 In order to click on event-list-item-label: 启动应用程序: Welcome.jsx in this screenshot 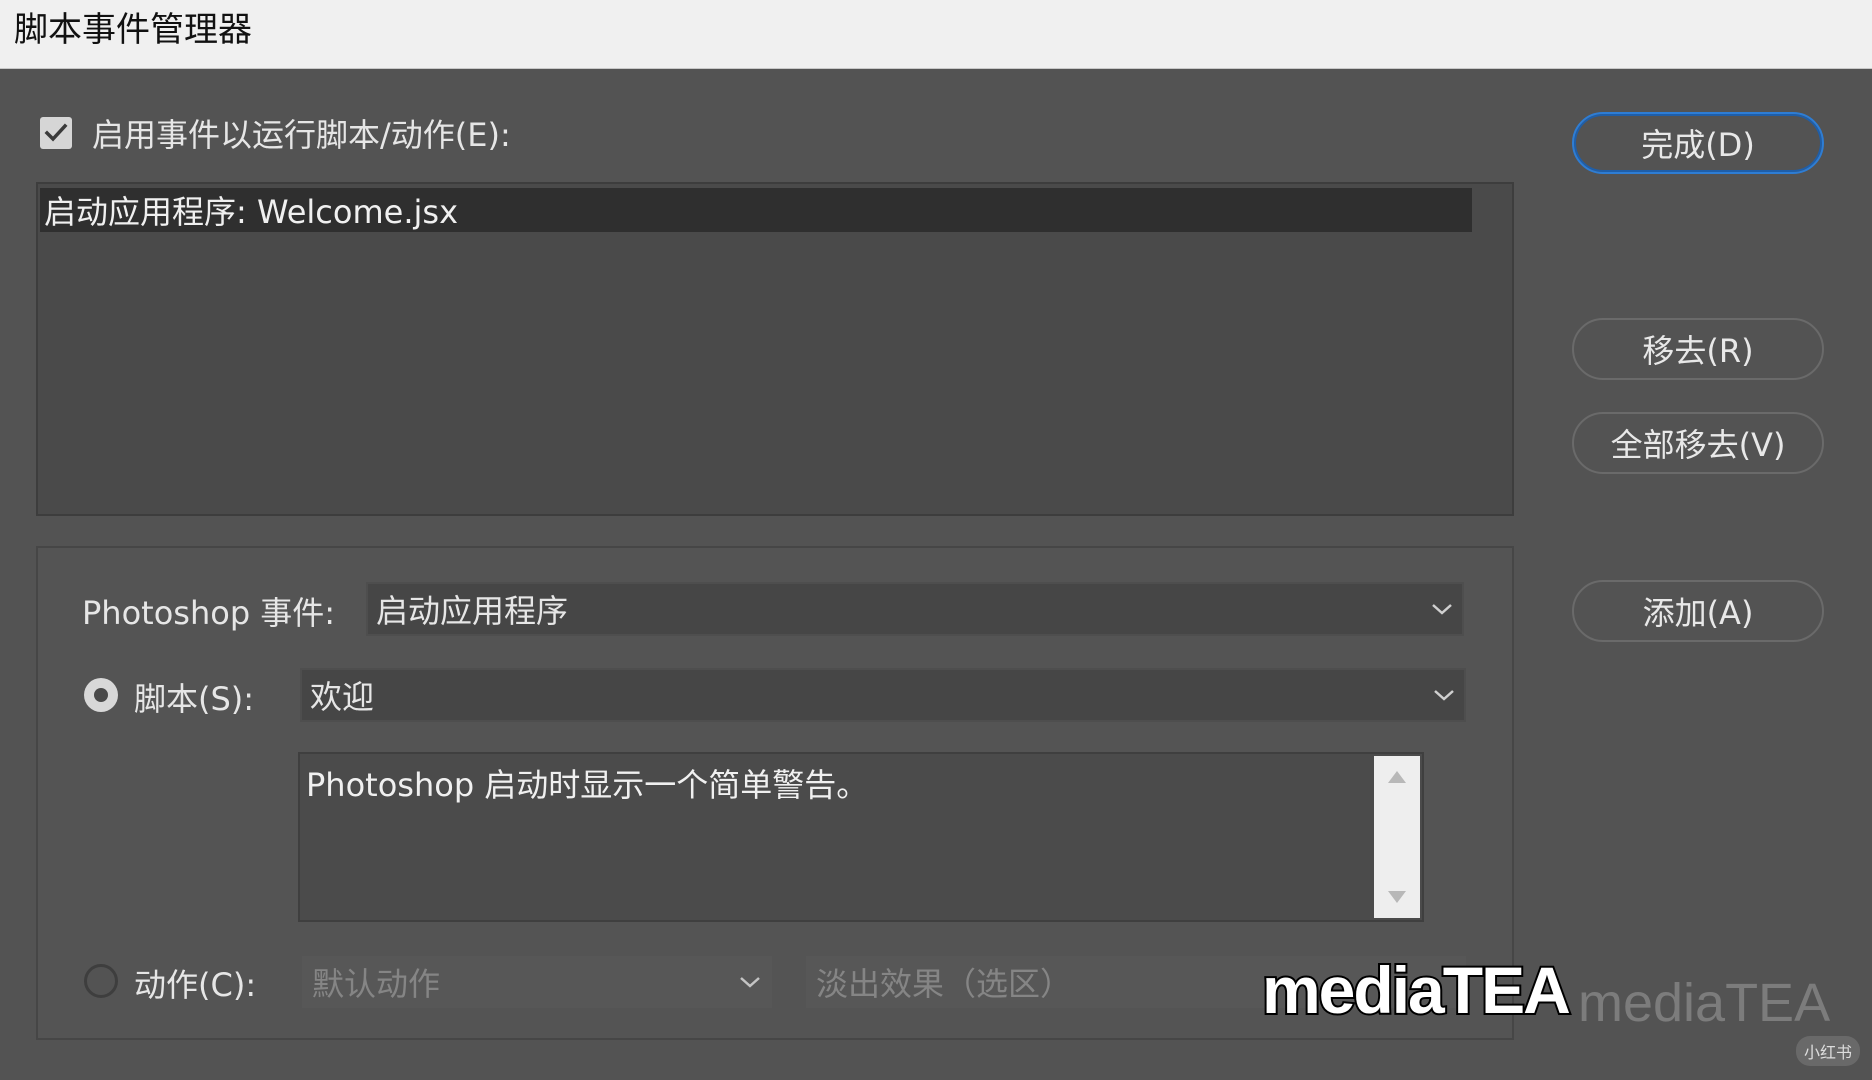, I will do `click(251, 212)`.